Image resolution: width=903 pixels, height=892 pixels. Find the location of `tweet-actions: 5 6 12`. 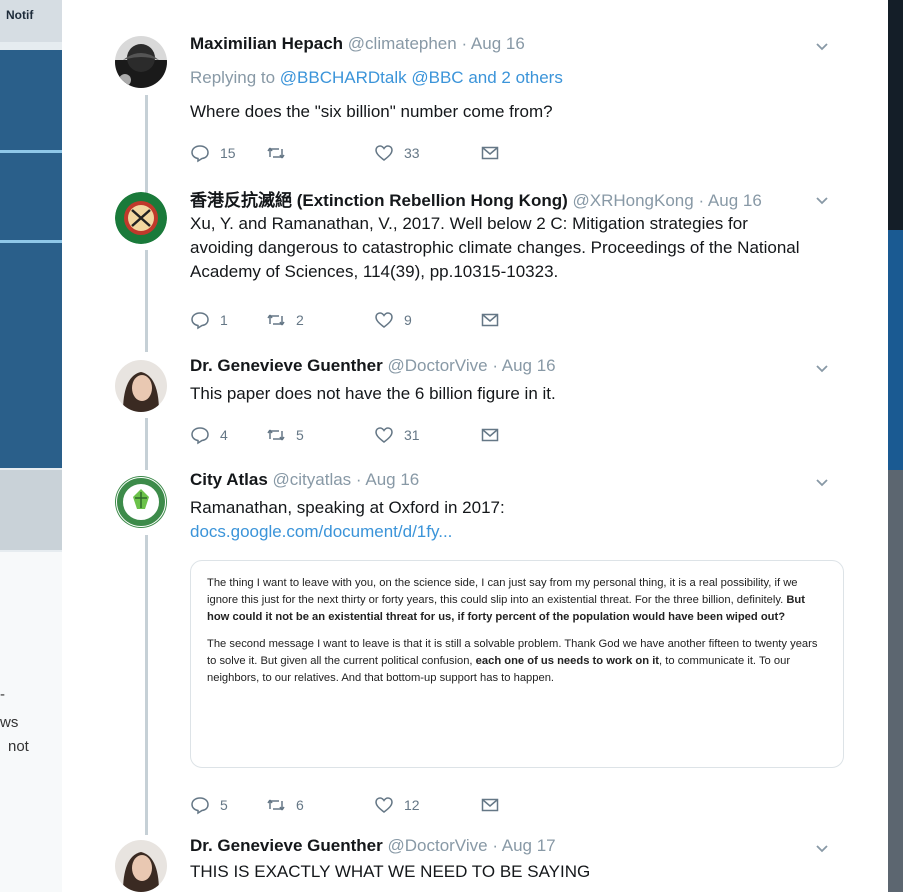

tweet-actions: 5 6 12 is located at coordinates (370, 805).